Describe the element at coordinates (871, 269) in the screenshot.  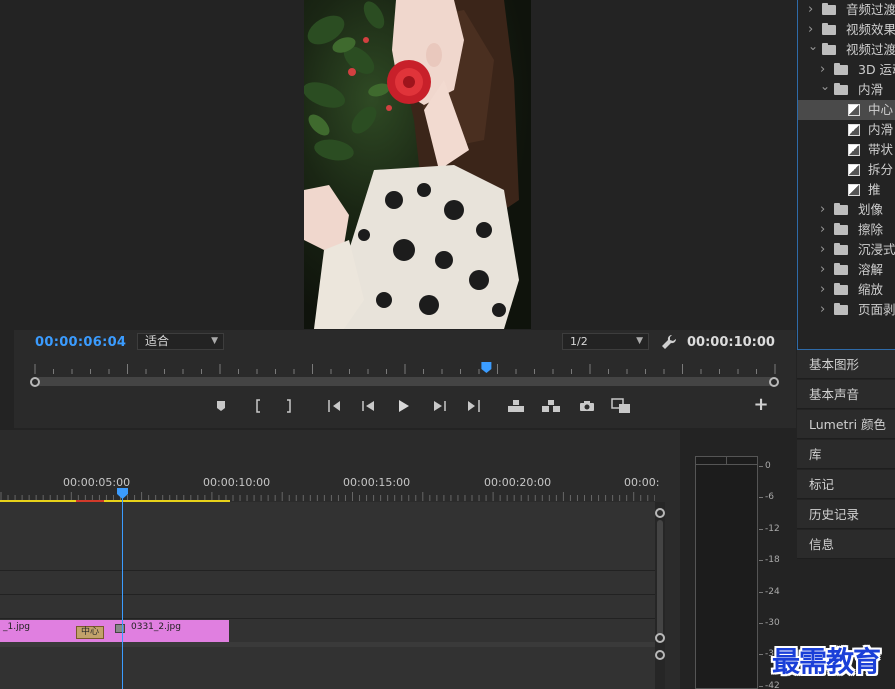
I see `effects-tree-item-label: 溶解` at that location.